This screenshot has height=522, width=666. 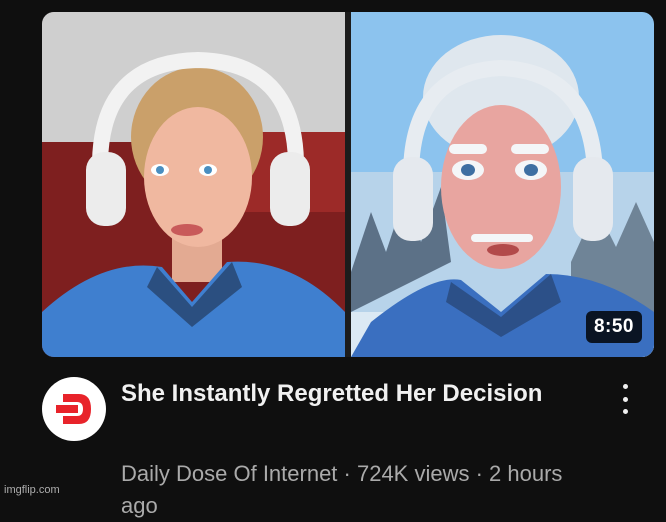 I want to click on more-vert-icon, so click(x=625, y=399).